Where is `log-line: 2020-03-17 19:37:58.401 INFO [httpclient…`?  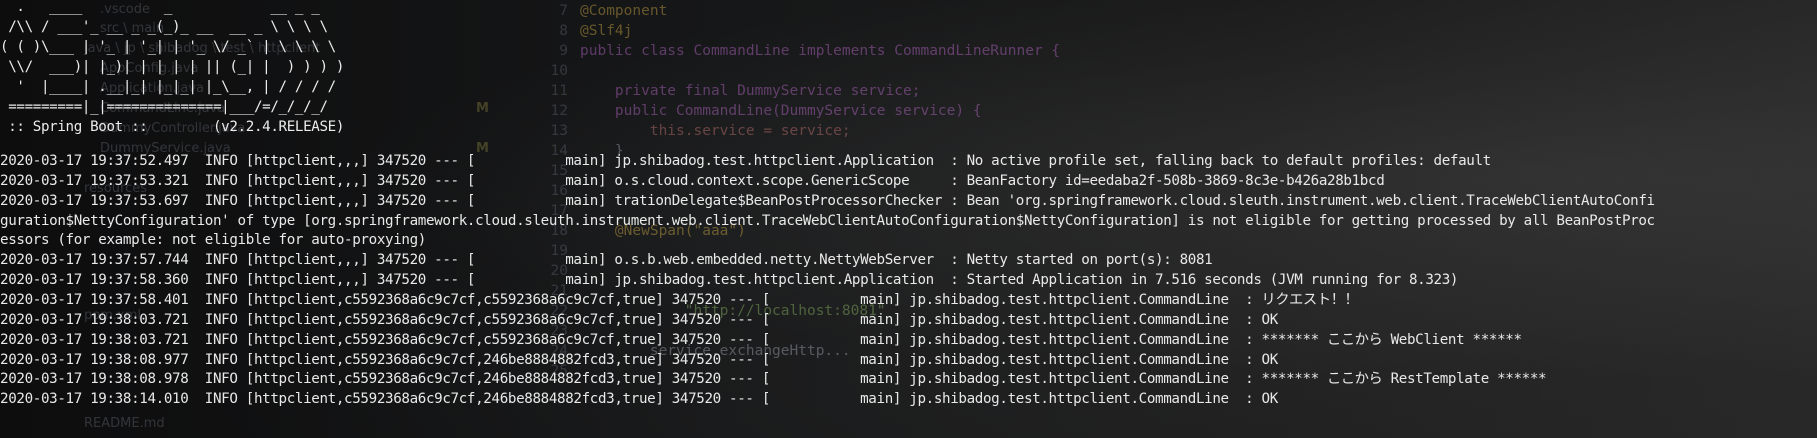
log-line: 2020-03-17 19:37:58.401 INFO [httpclient… is located at coordinates (679, 299).